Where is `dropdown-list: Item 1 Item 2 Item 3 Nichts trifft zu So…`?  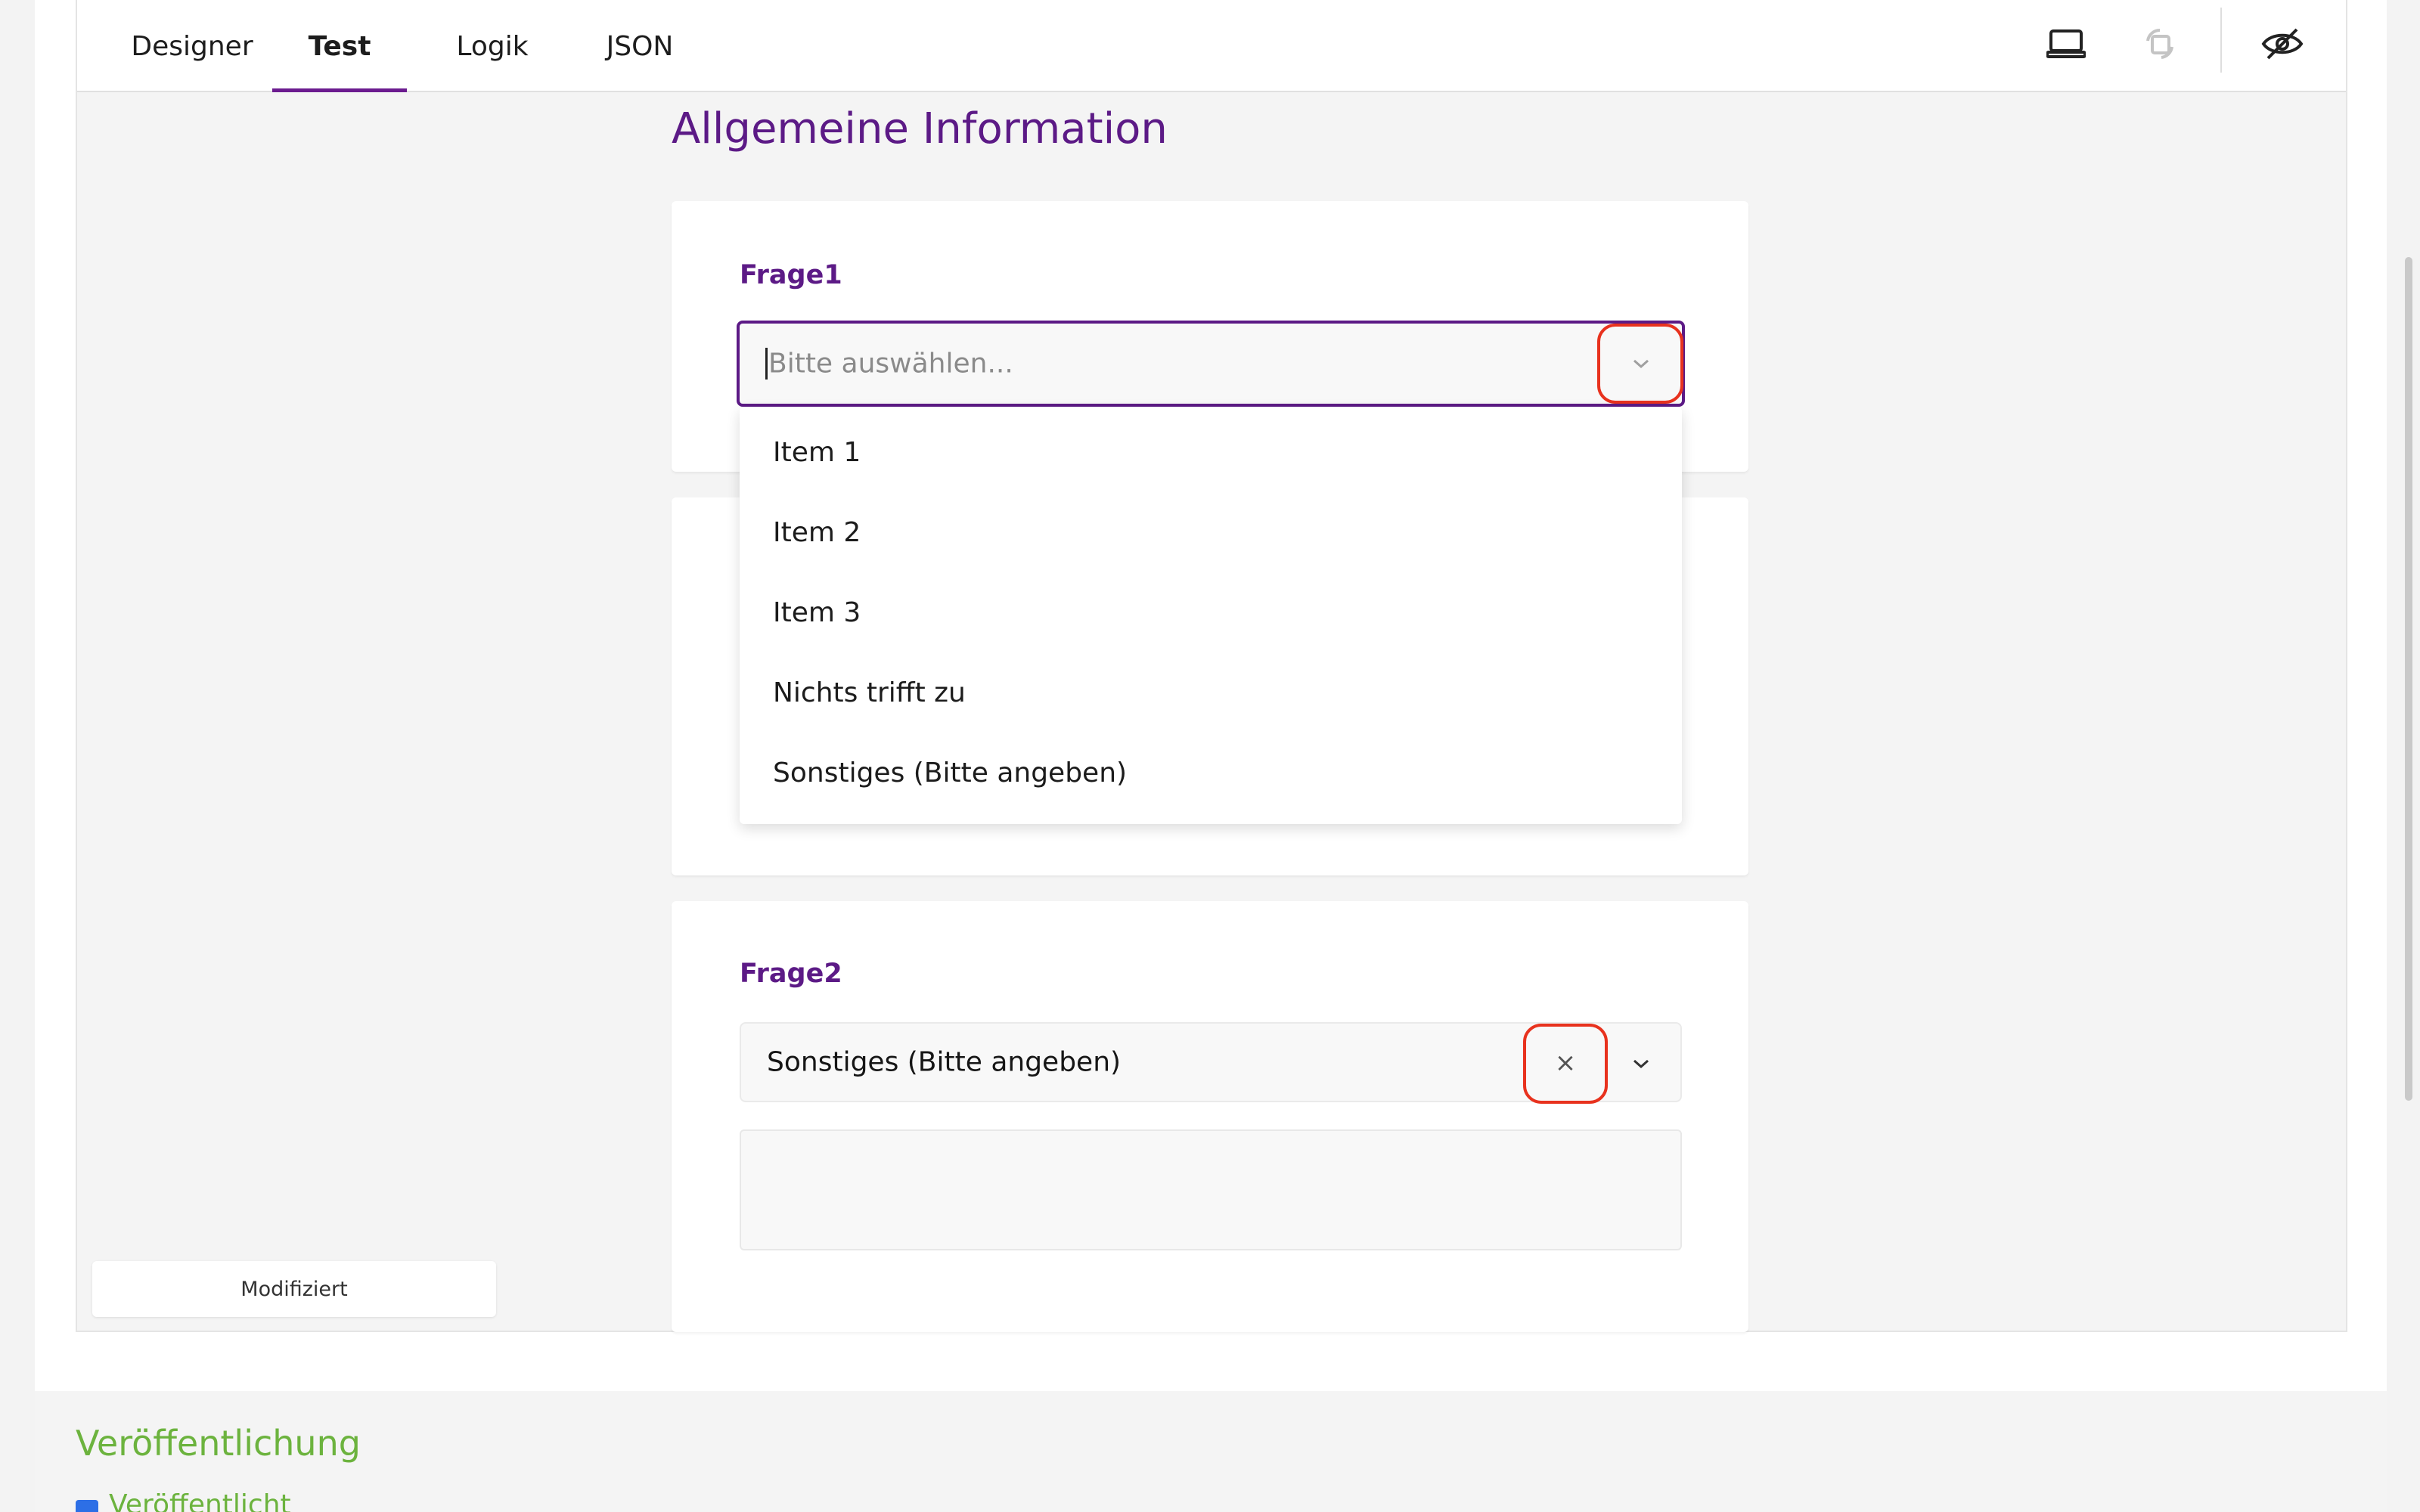 dropdown-list: Item 1 Item 2 Item 3 Nichts trifft zu So… is located at coordinates (1211, 615).